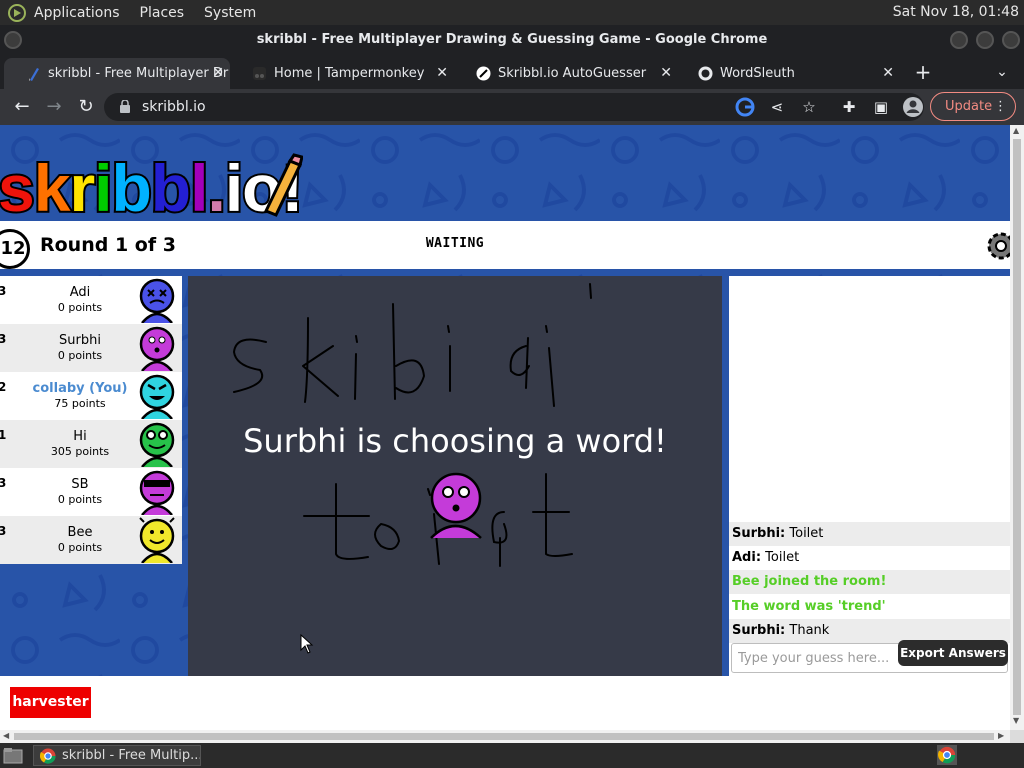 The image size is (1024, 768). I want to click on player-bee: 3 Bee 0 points, so click(91, 540).